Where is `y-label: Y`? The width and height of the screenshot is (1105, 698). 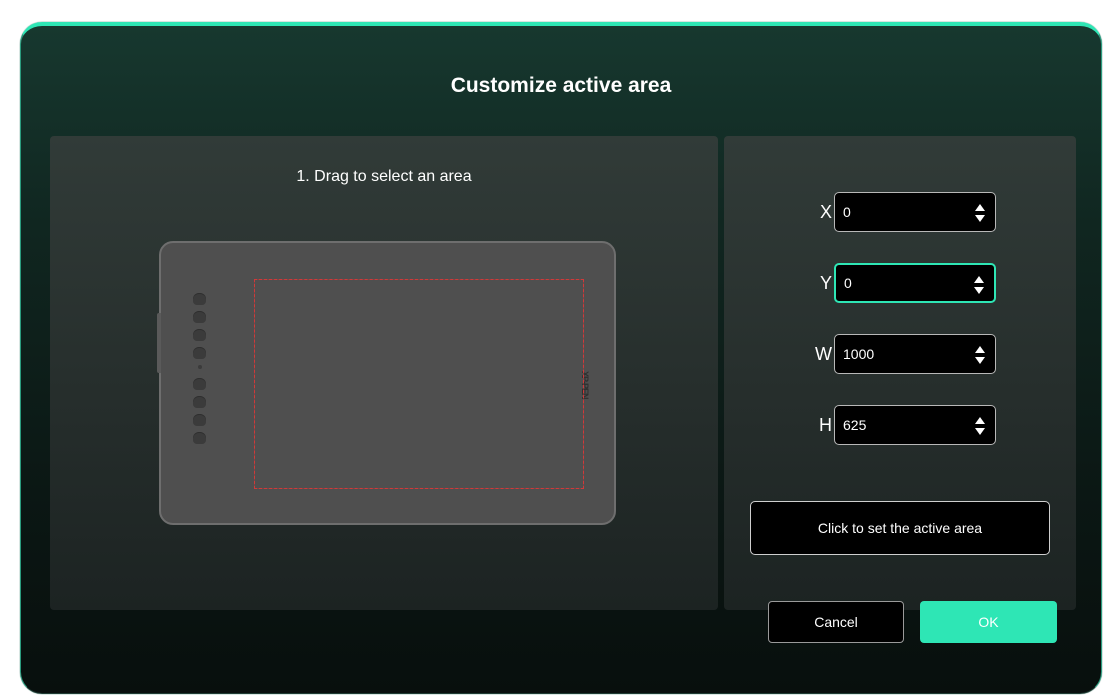
y-label: Y is located at coordinates (825, 283).